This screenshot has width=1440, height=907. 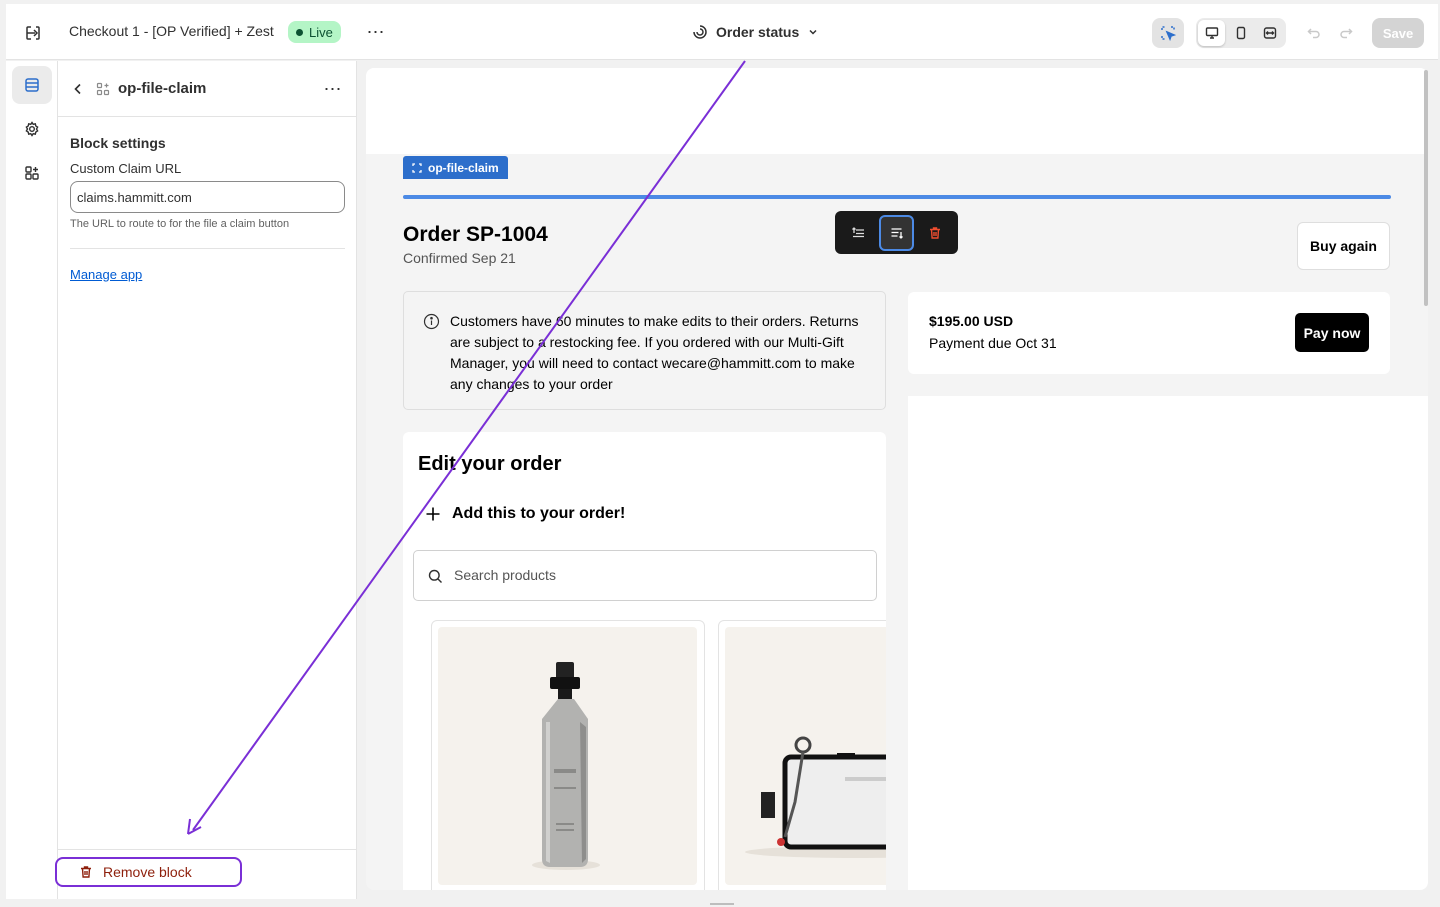 I want to click on inspector-icon, so click(x=1168, y=33).